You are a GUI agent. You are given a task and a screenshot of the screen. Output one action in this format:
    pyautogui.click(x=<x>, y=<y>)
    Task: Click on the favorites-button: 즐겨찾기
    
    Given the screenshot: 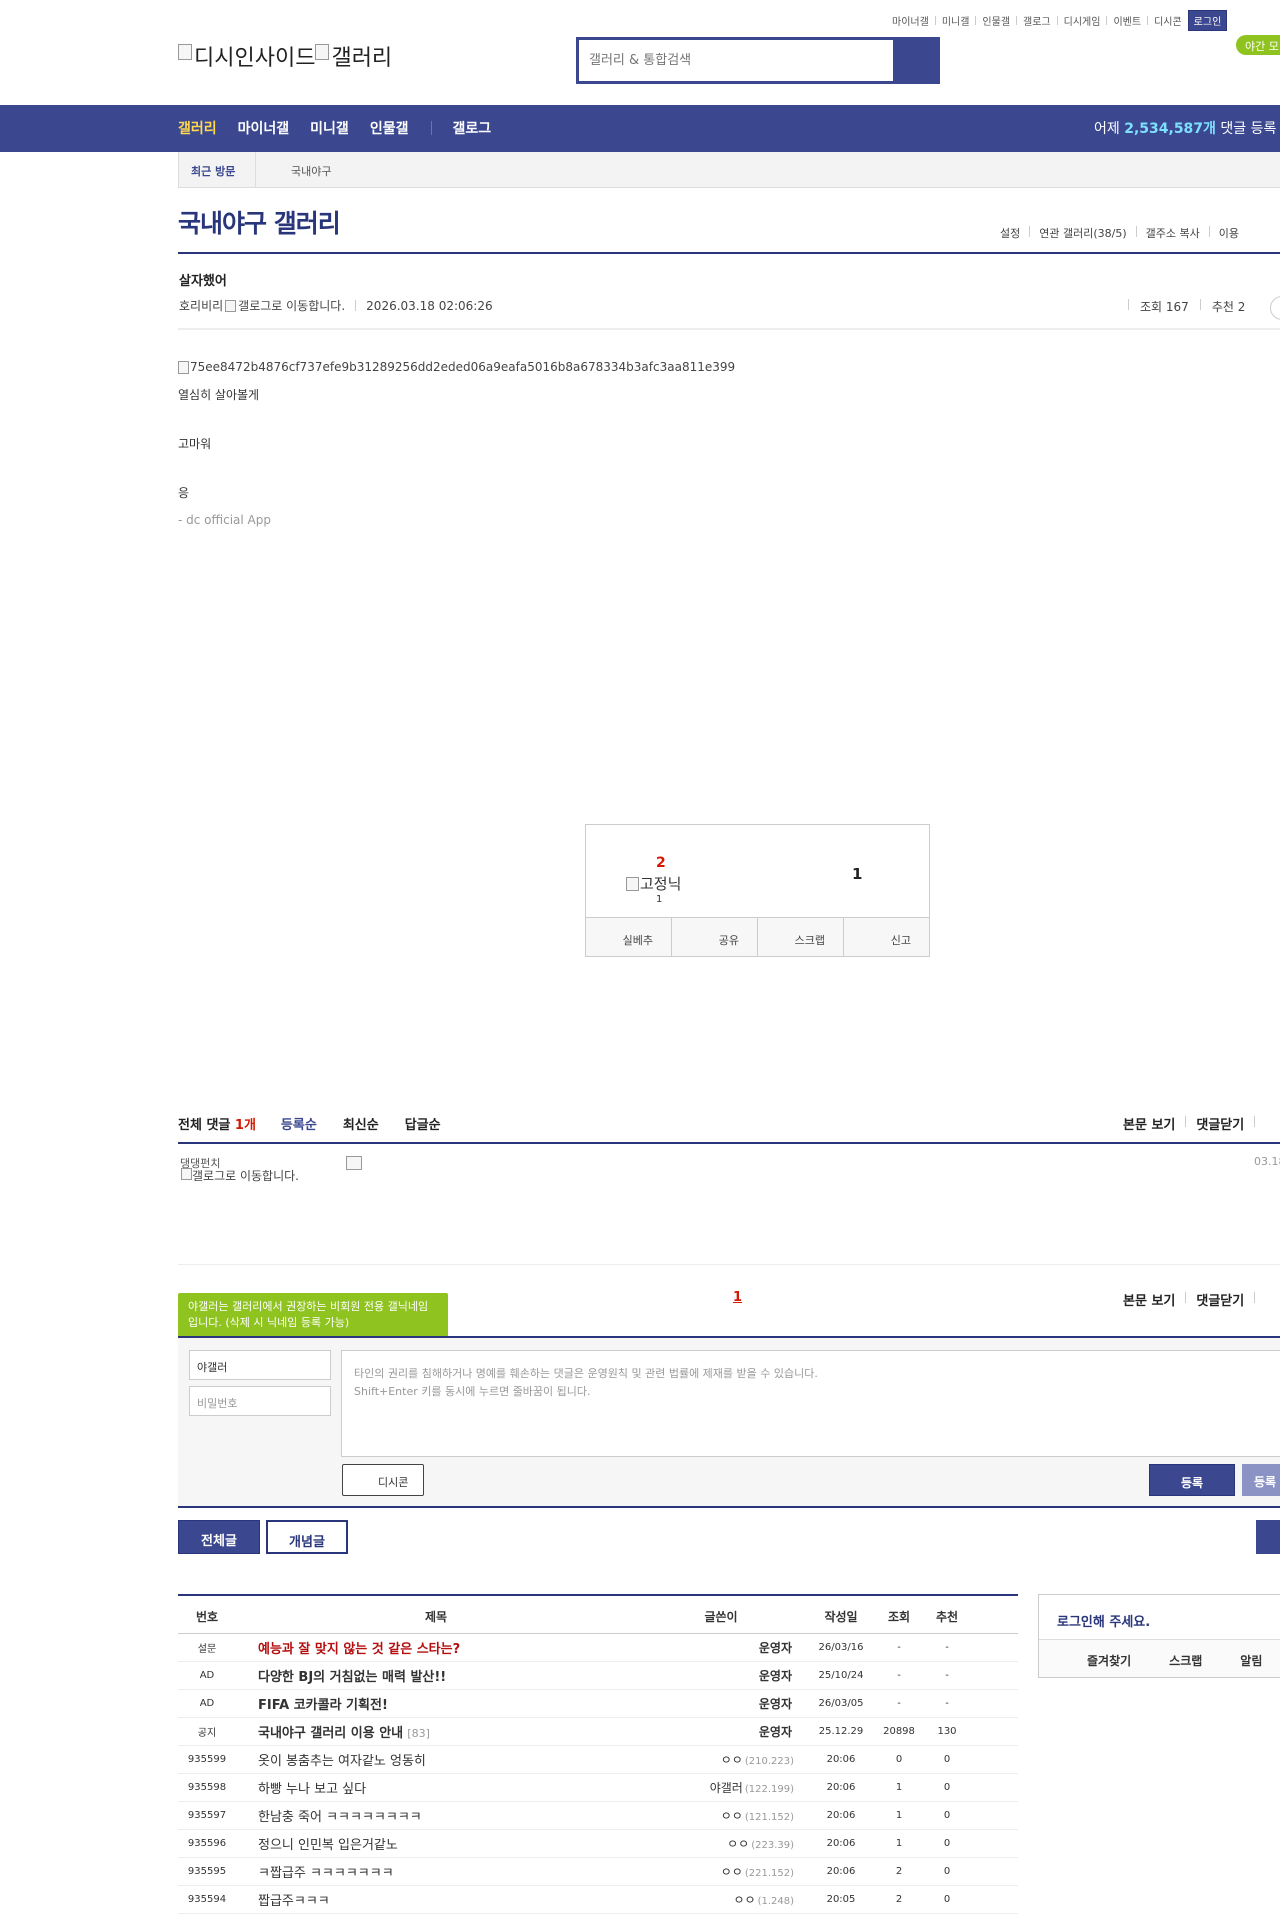 What is the action you would take?
    pyautogui.click(x=1085, y=1658)
    